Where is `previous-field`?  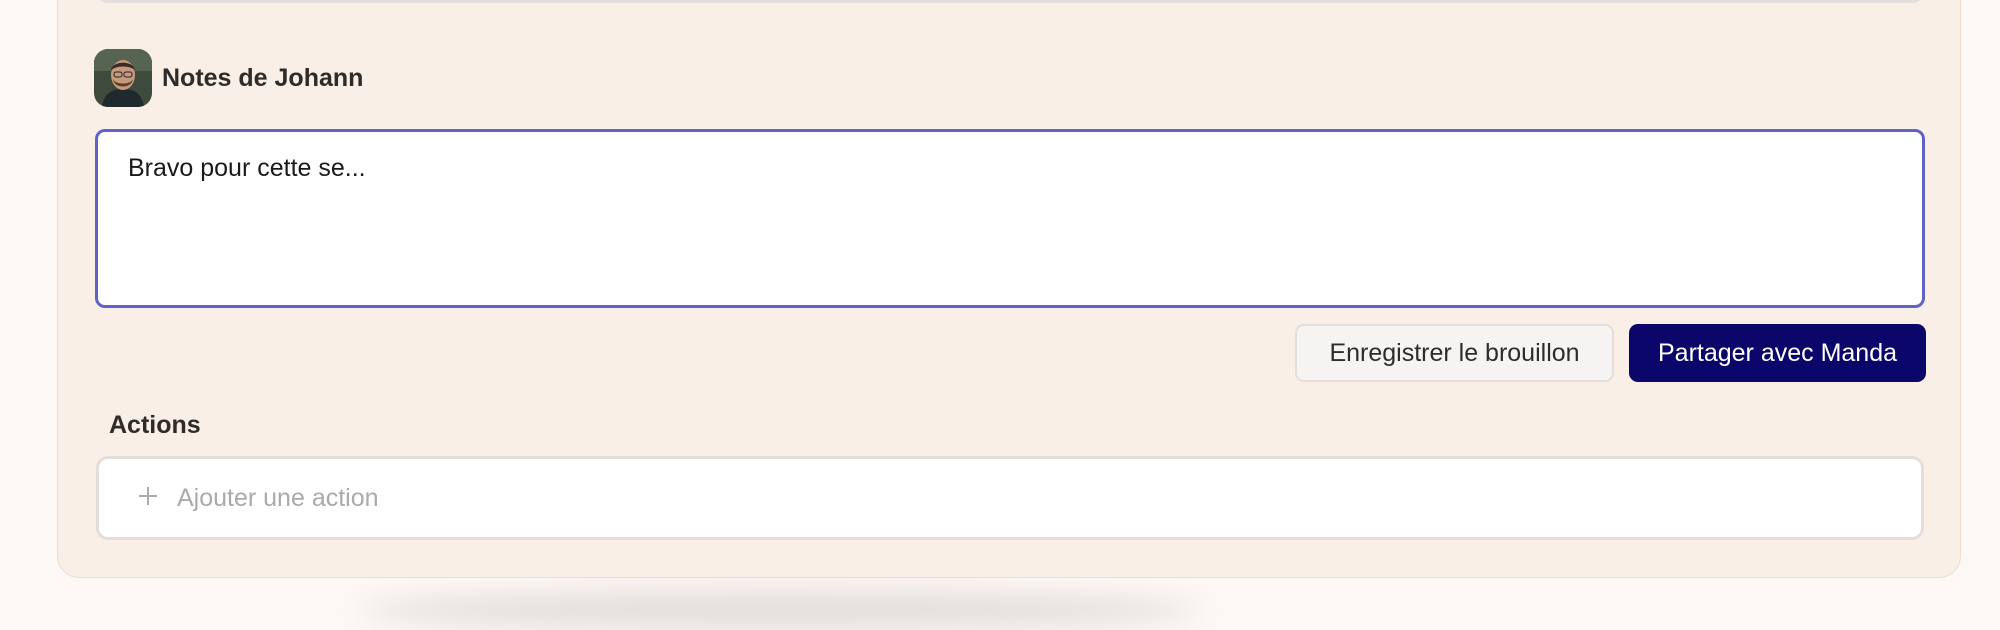
previous-field is located at coordinates (1010, 1).